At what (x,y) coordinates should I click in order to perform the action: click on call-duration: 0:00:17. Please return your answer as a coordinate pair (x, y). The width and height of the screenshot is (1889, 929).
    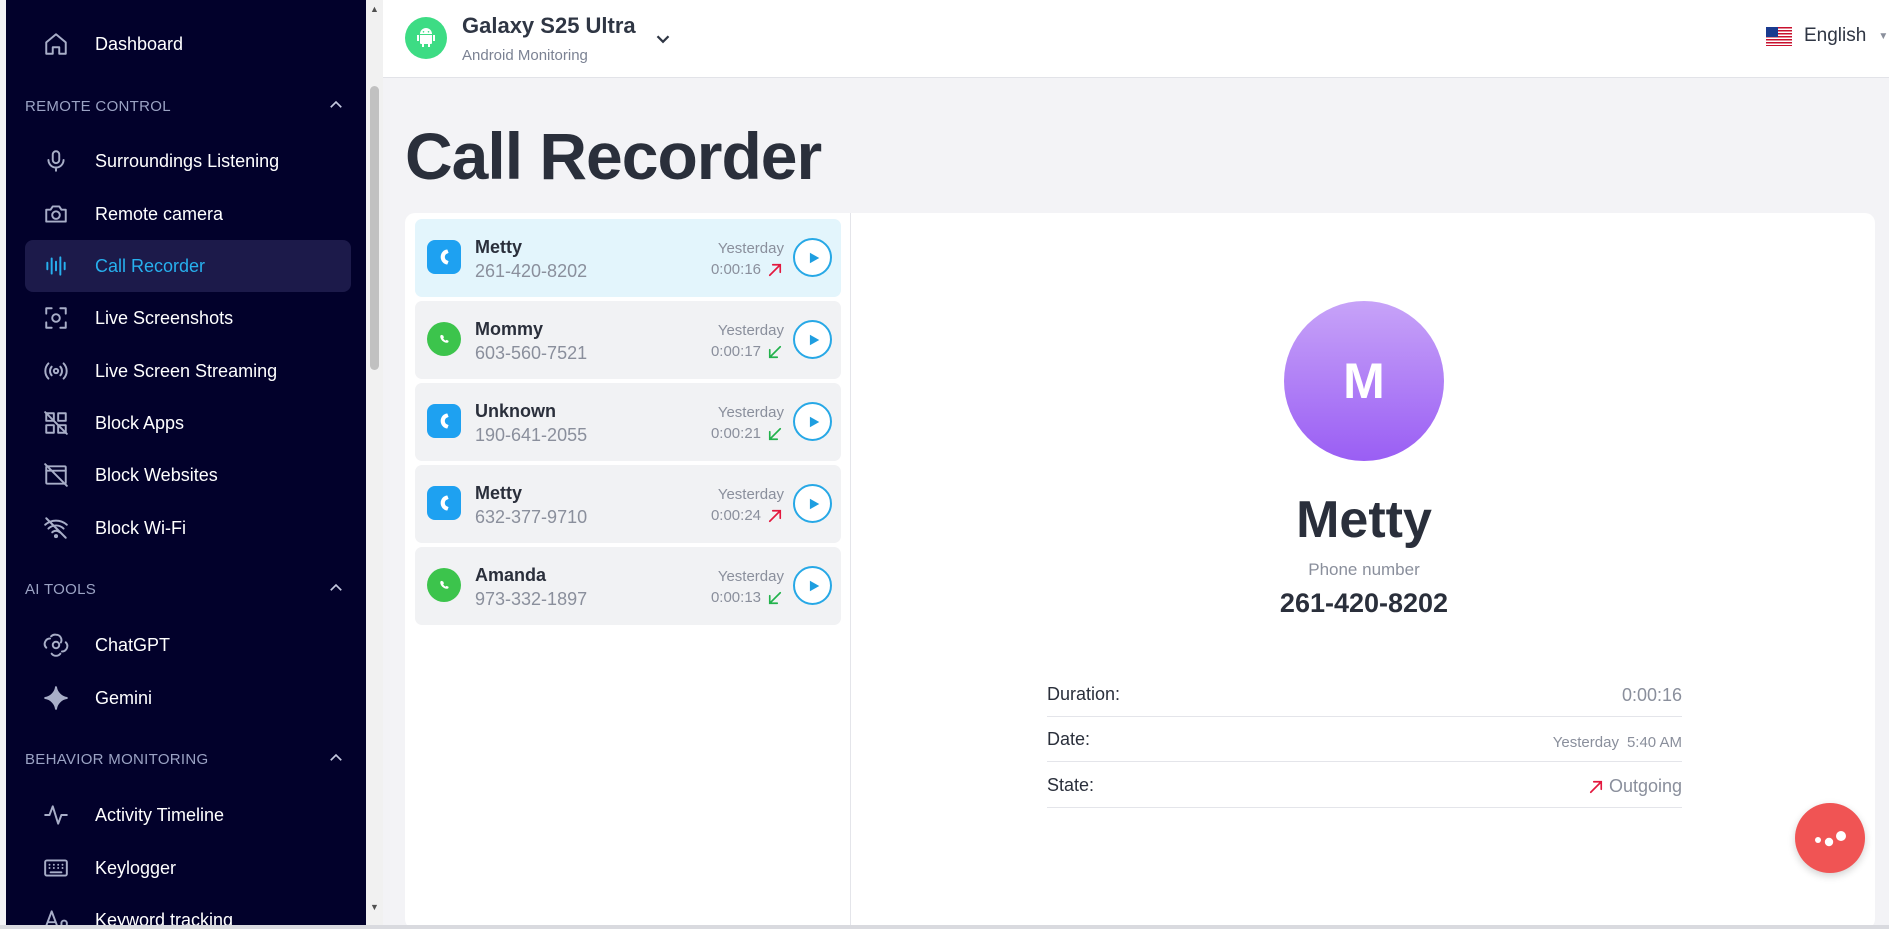
    Looking at the image, I should click on (735, 351).